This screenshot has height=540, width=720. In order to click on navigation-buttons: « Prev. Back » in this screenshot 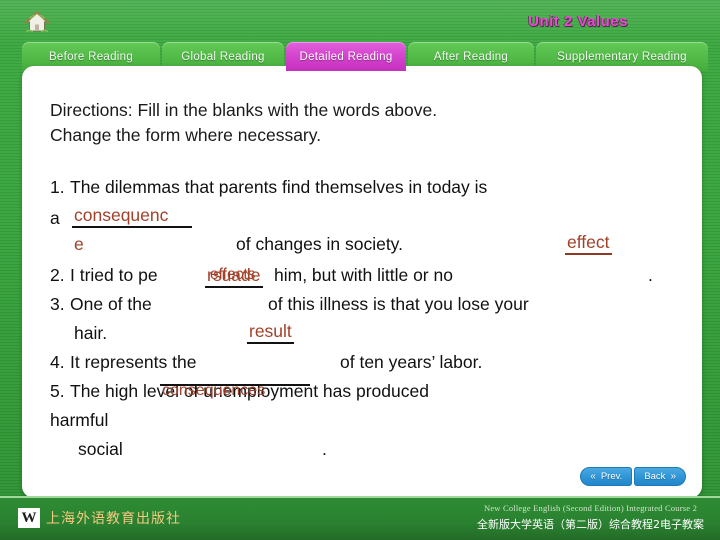, I will do `click(633, 476)`.